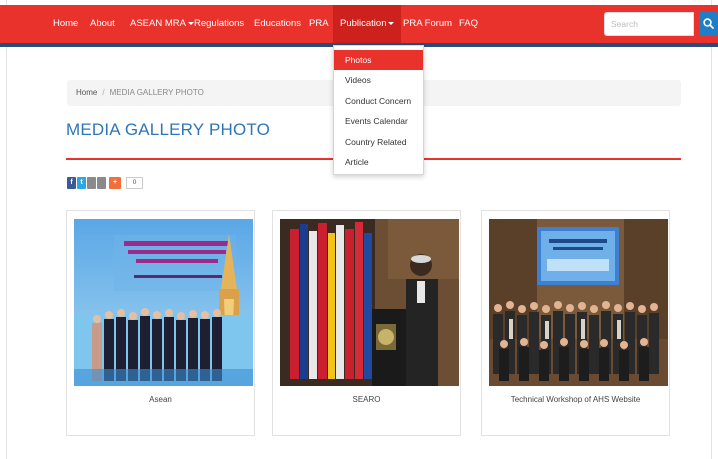 The height and width of the screenshot is (459, 718). What do you see at coordinates (378, 60) in the screenshot?
I see `dropdown-item-photos: Photos` at bounding box center [378, 60].